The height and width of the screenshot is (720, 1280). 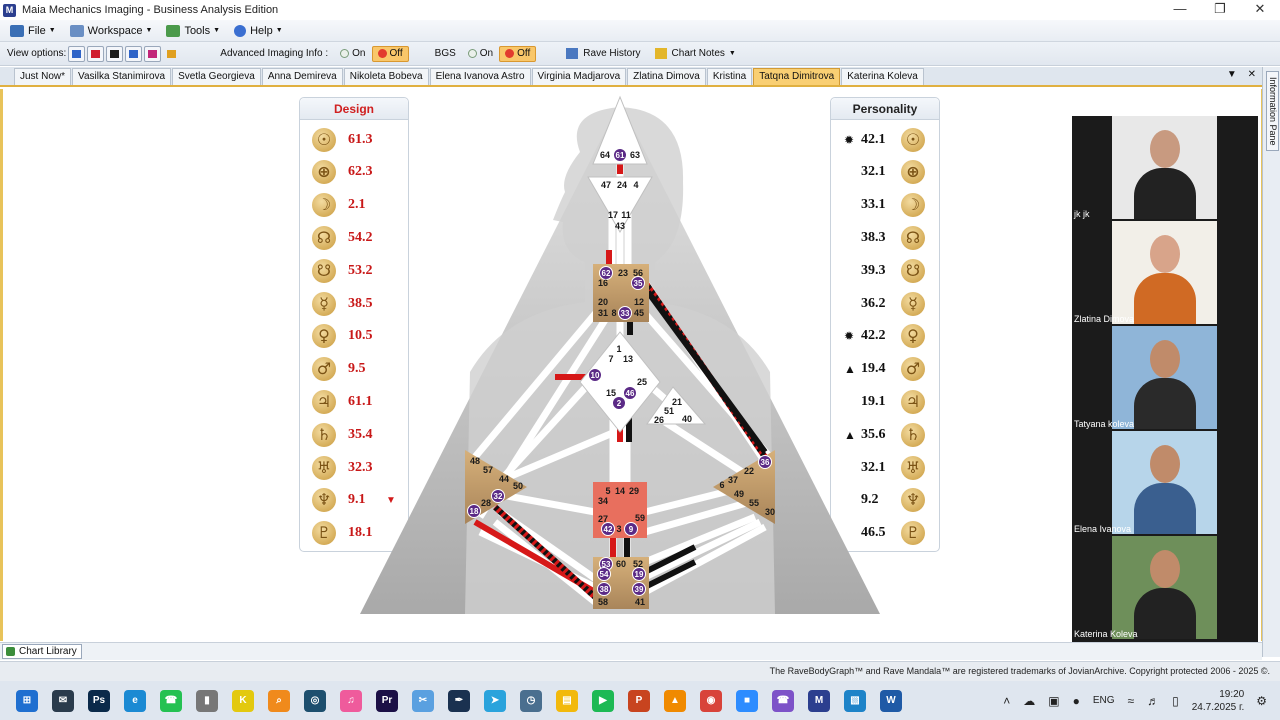 I want to click on gate-26: 26, so click(x=659, y=420).